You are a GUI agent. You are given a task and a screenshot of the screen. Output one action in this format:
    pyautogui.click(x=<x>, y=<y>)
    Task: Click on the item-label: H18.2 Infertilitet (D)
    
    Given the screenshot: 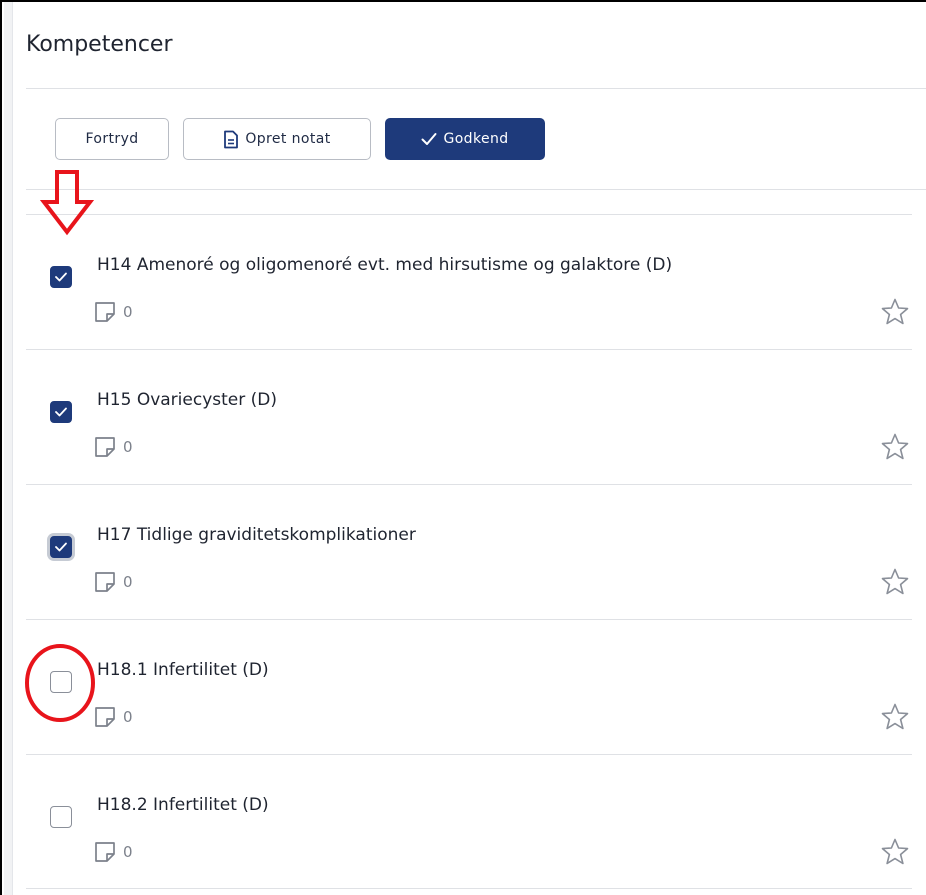 What is the action you would take?
    pyautogui.click(x=183, y=805)
    